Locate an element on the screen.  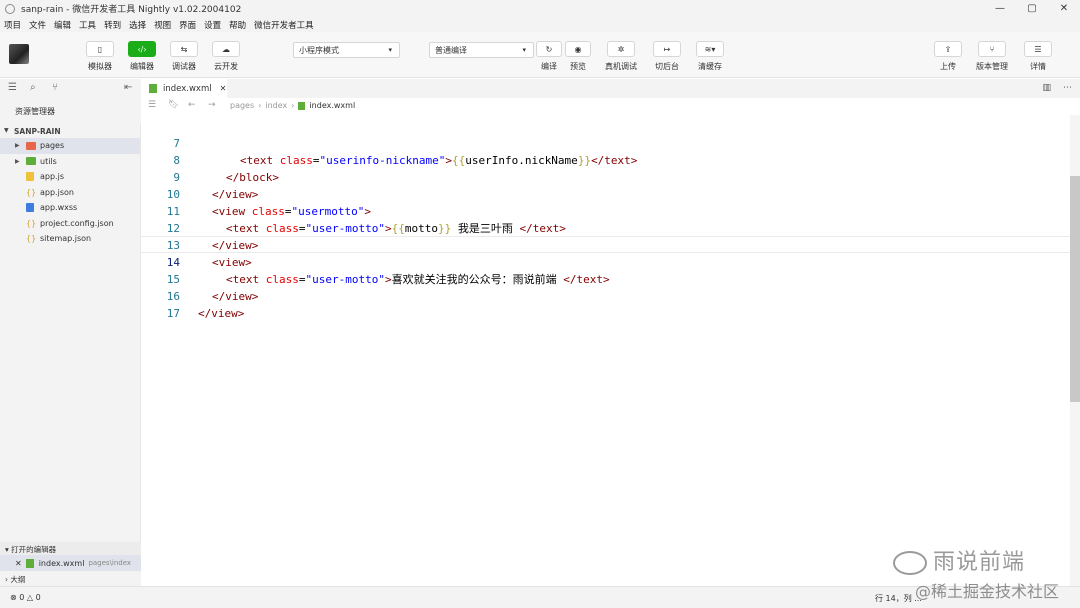
code-line: 10 <view class="usermotto"> is located at coordinates (268, 203).